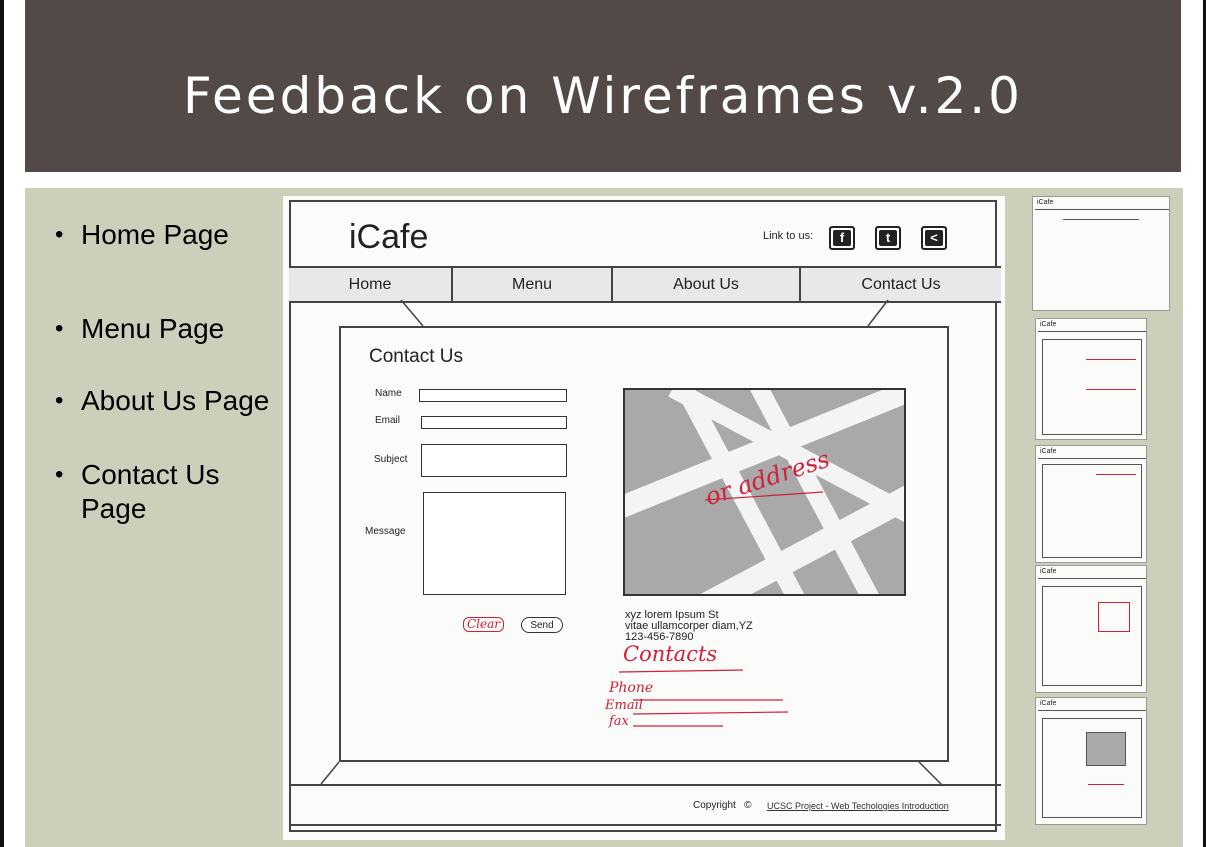 The image size is (1206, 847). I want to click on footer-bottom-rule, so click(645, 825).